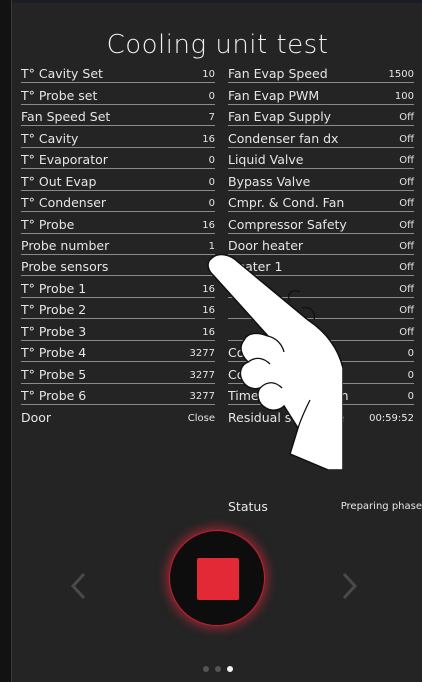 This screenshot has width=422, height=682. I want to click on previous-page-button, so click(79, 586).